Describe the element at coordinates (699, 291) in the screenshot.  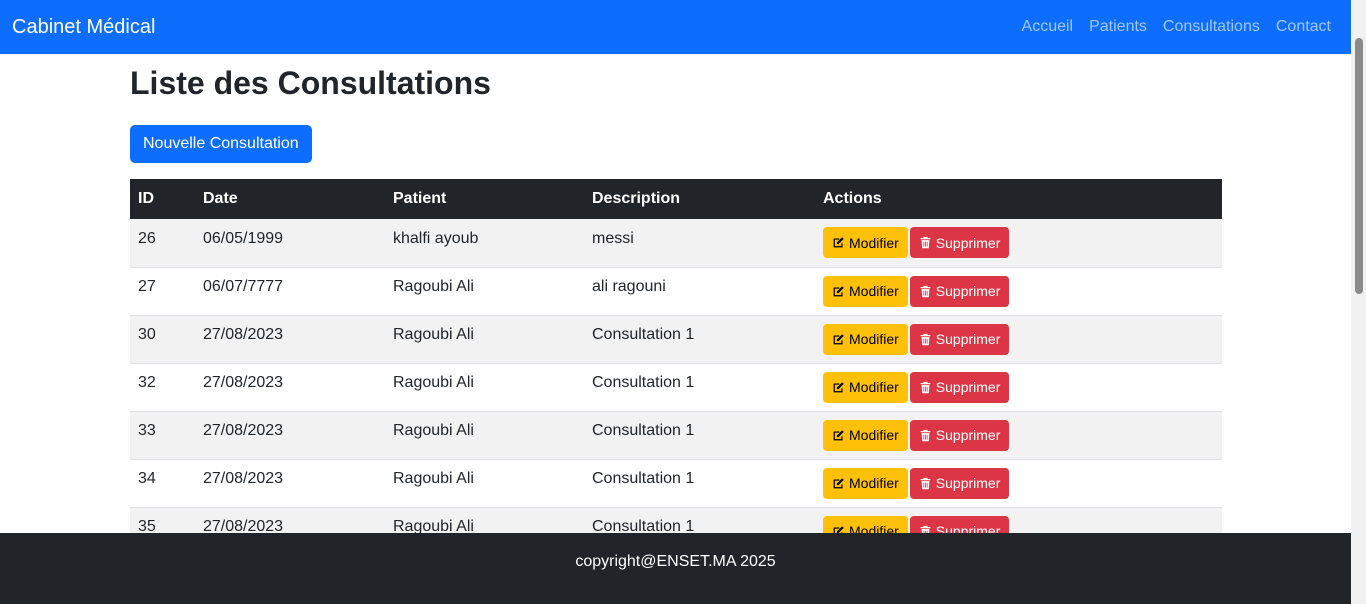
I see `cell-description: ali ragouni` at that location.